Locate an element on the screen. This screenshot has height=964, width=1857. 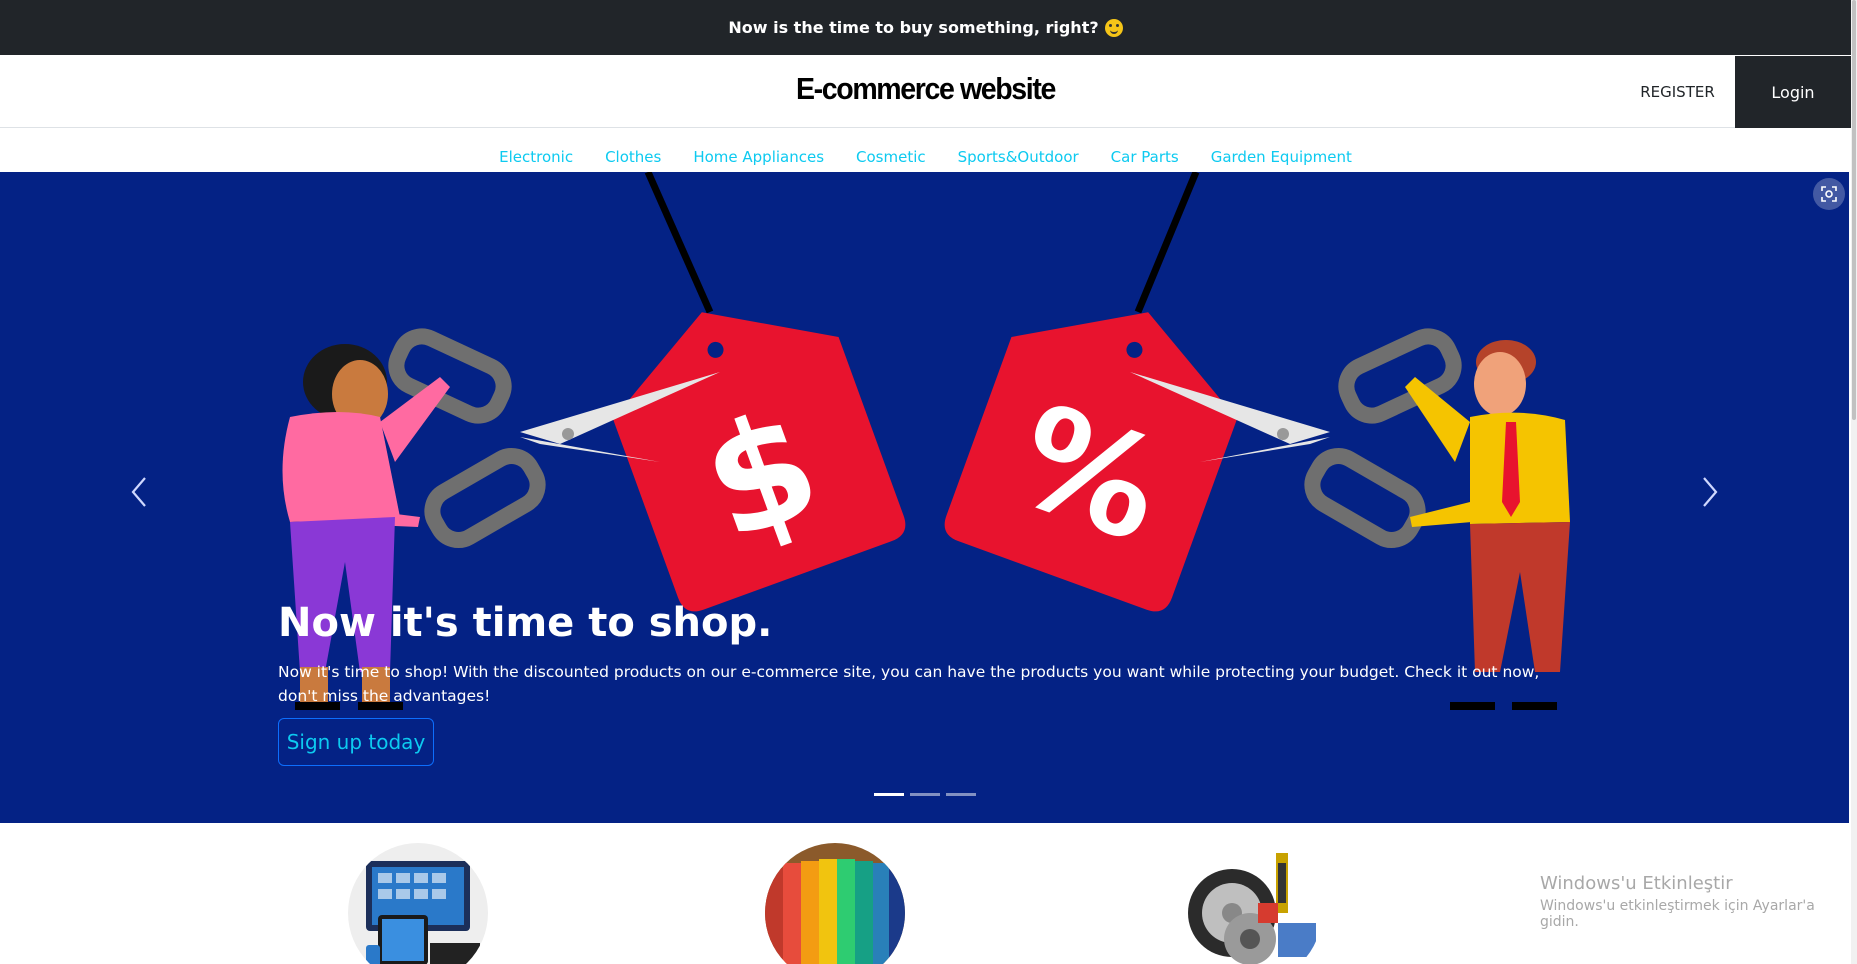
car-parts-image is located at coordinates (1252, 903).